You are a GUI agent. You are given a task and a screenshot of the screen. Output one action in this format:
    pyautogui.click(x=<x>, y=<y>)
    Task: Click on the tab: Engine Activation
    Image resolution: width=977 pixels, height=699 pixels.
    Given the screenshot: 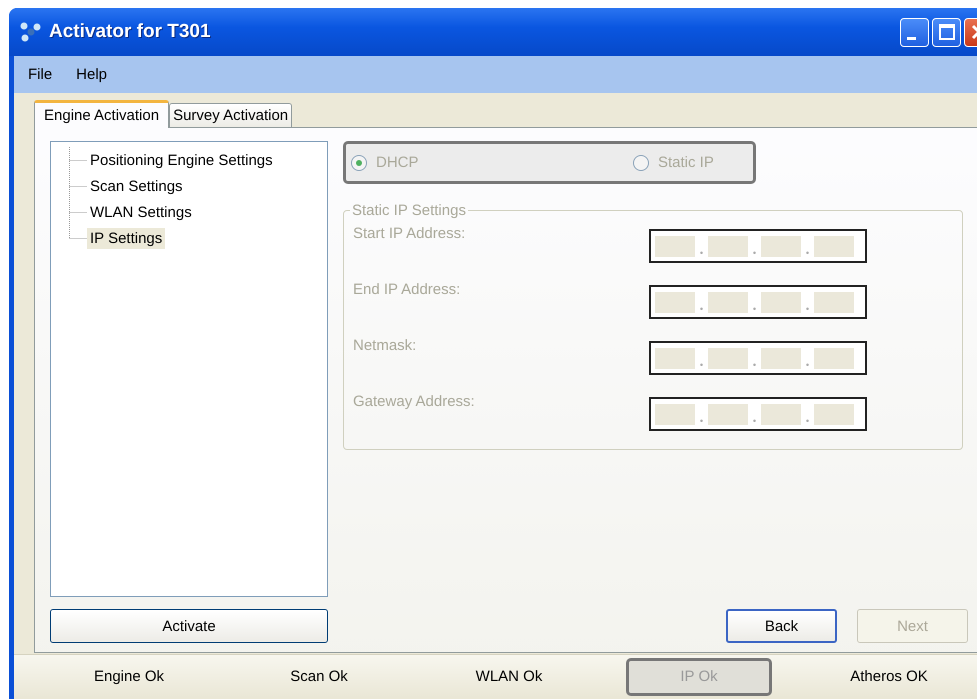 What is the action you would take?
    pyautogui.click(x=102, y=114)
    